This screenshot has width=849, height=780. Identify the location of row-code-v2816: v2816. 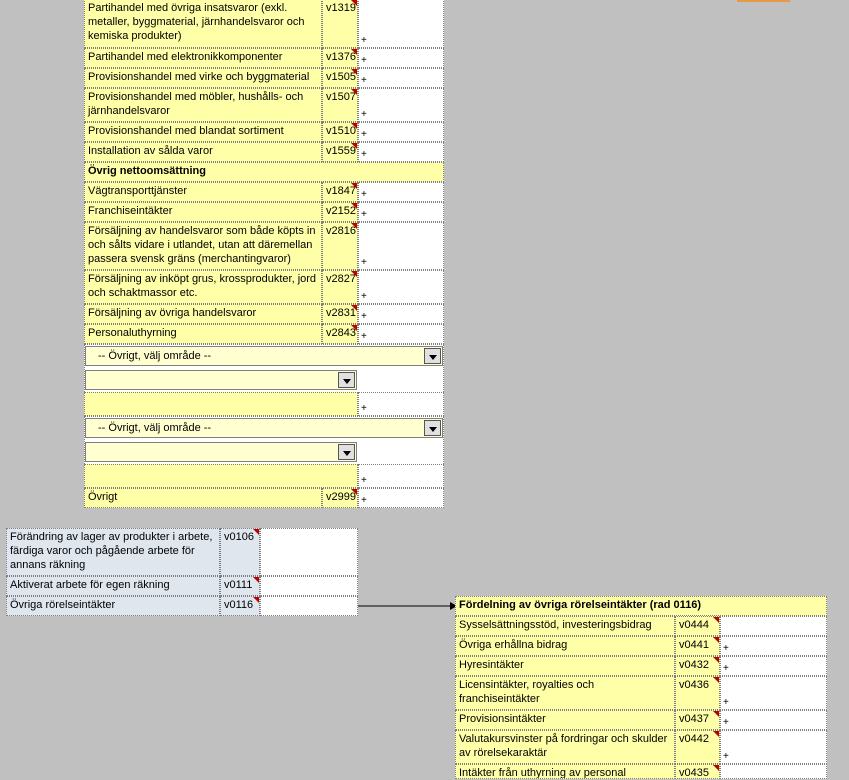
(340, 246).